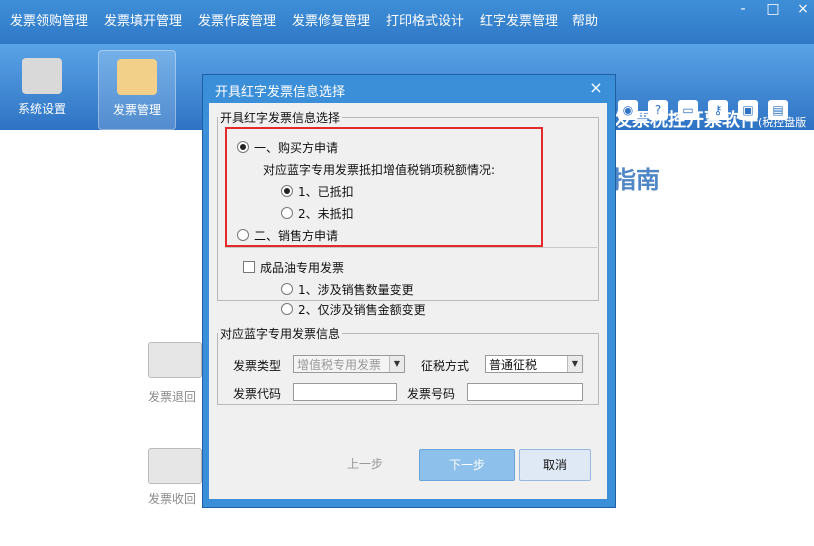 This screenshot has width=814, height=546. What do you see at coordinates (349, 364) in the screenshot?
I see `invoice-type-select: 增值税专用发票 ▼` at bounding box center [349, 364].